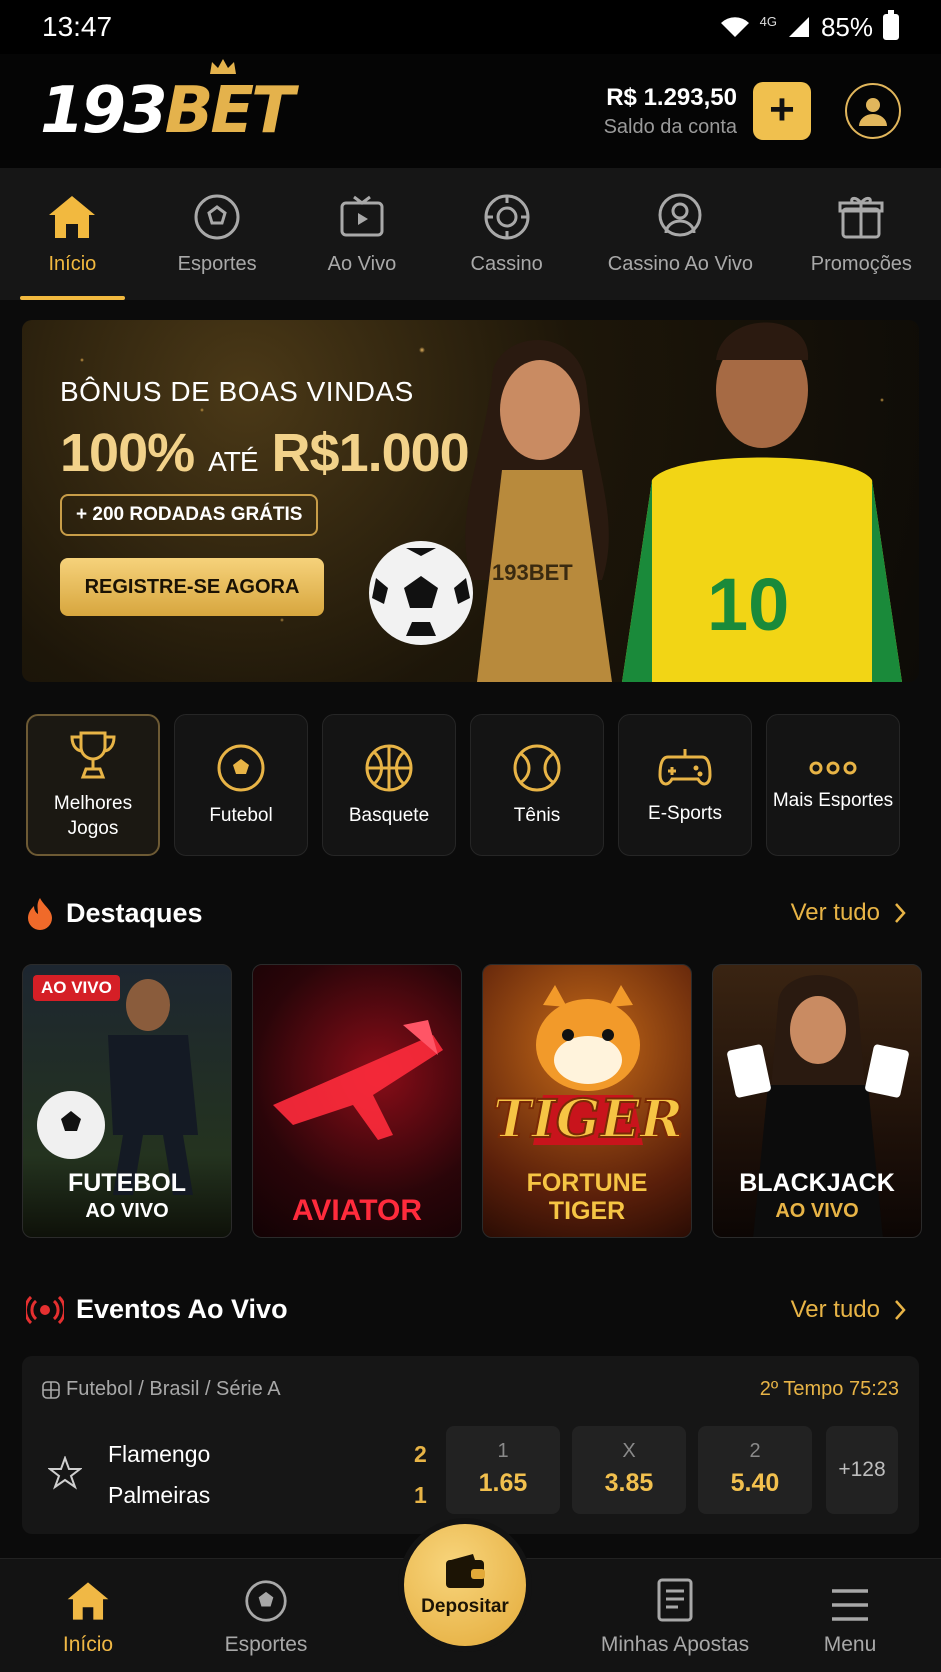 This screenshot has height=1672, width=941. Describe the element at coordinates (755, 1483) in the screenshot. I see `odd-value: 5.40` at that location.